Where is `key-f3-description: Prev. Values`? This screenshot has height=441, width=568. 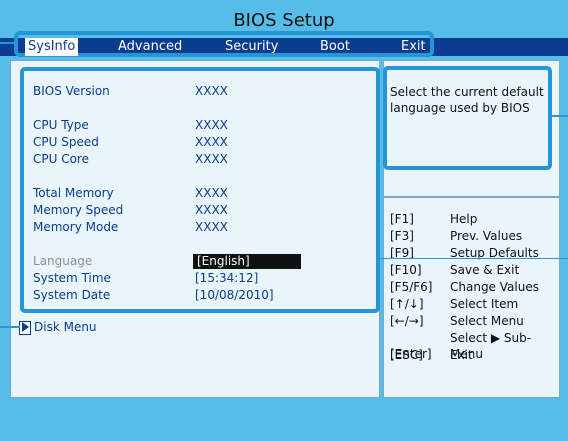 key-f3-description: Prev. Values is located at coordinates (486, 236).